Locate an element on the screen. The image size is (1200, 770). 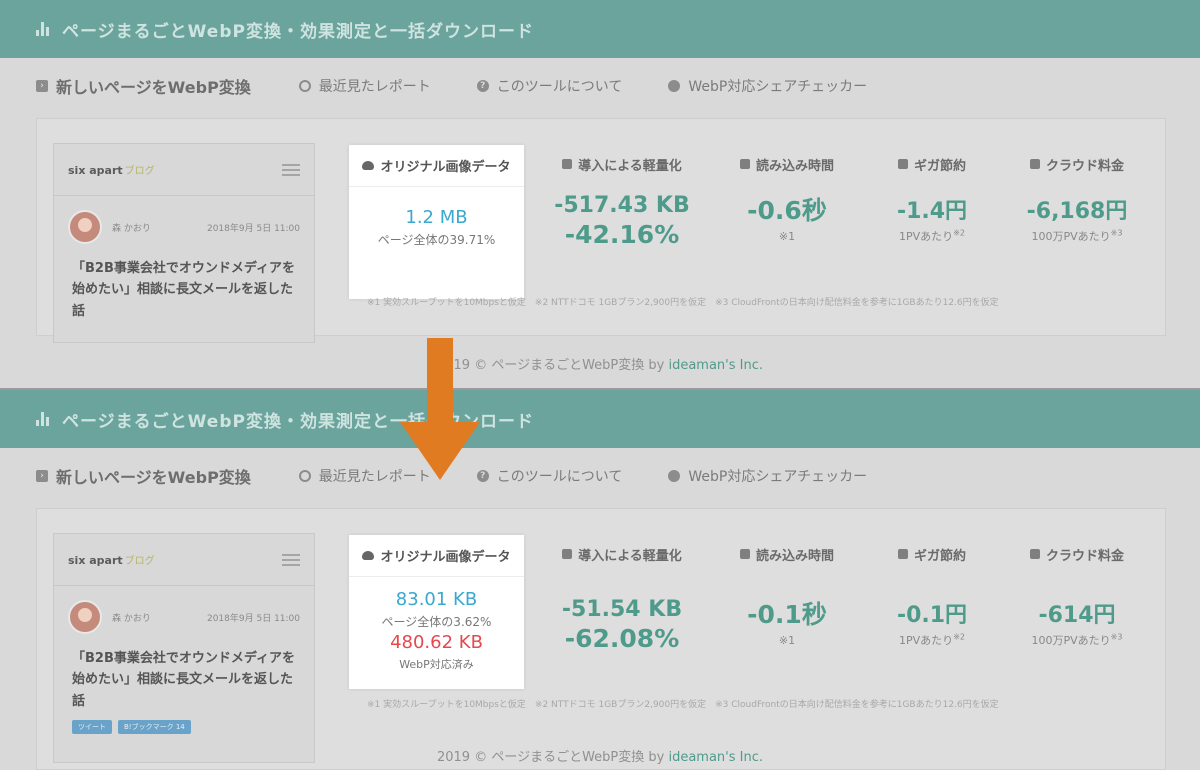
reduction-metric: 導入による軽量化 -517.43 KB -42.16% is located at coordinates (622, 200).